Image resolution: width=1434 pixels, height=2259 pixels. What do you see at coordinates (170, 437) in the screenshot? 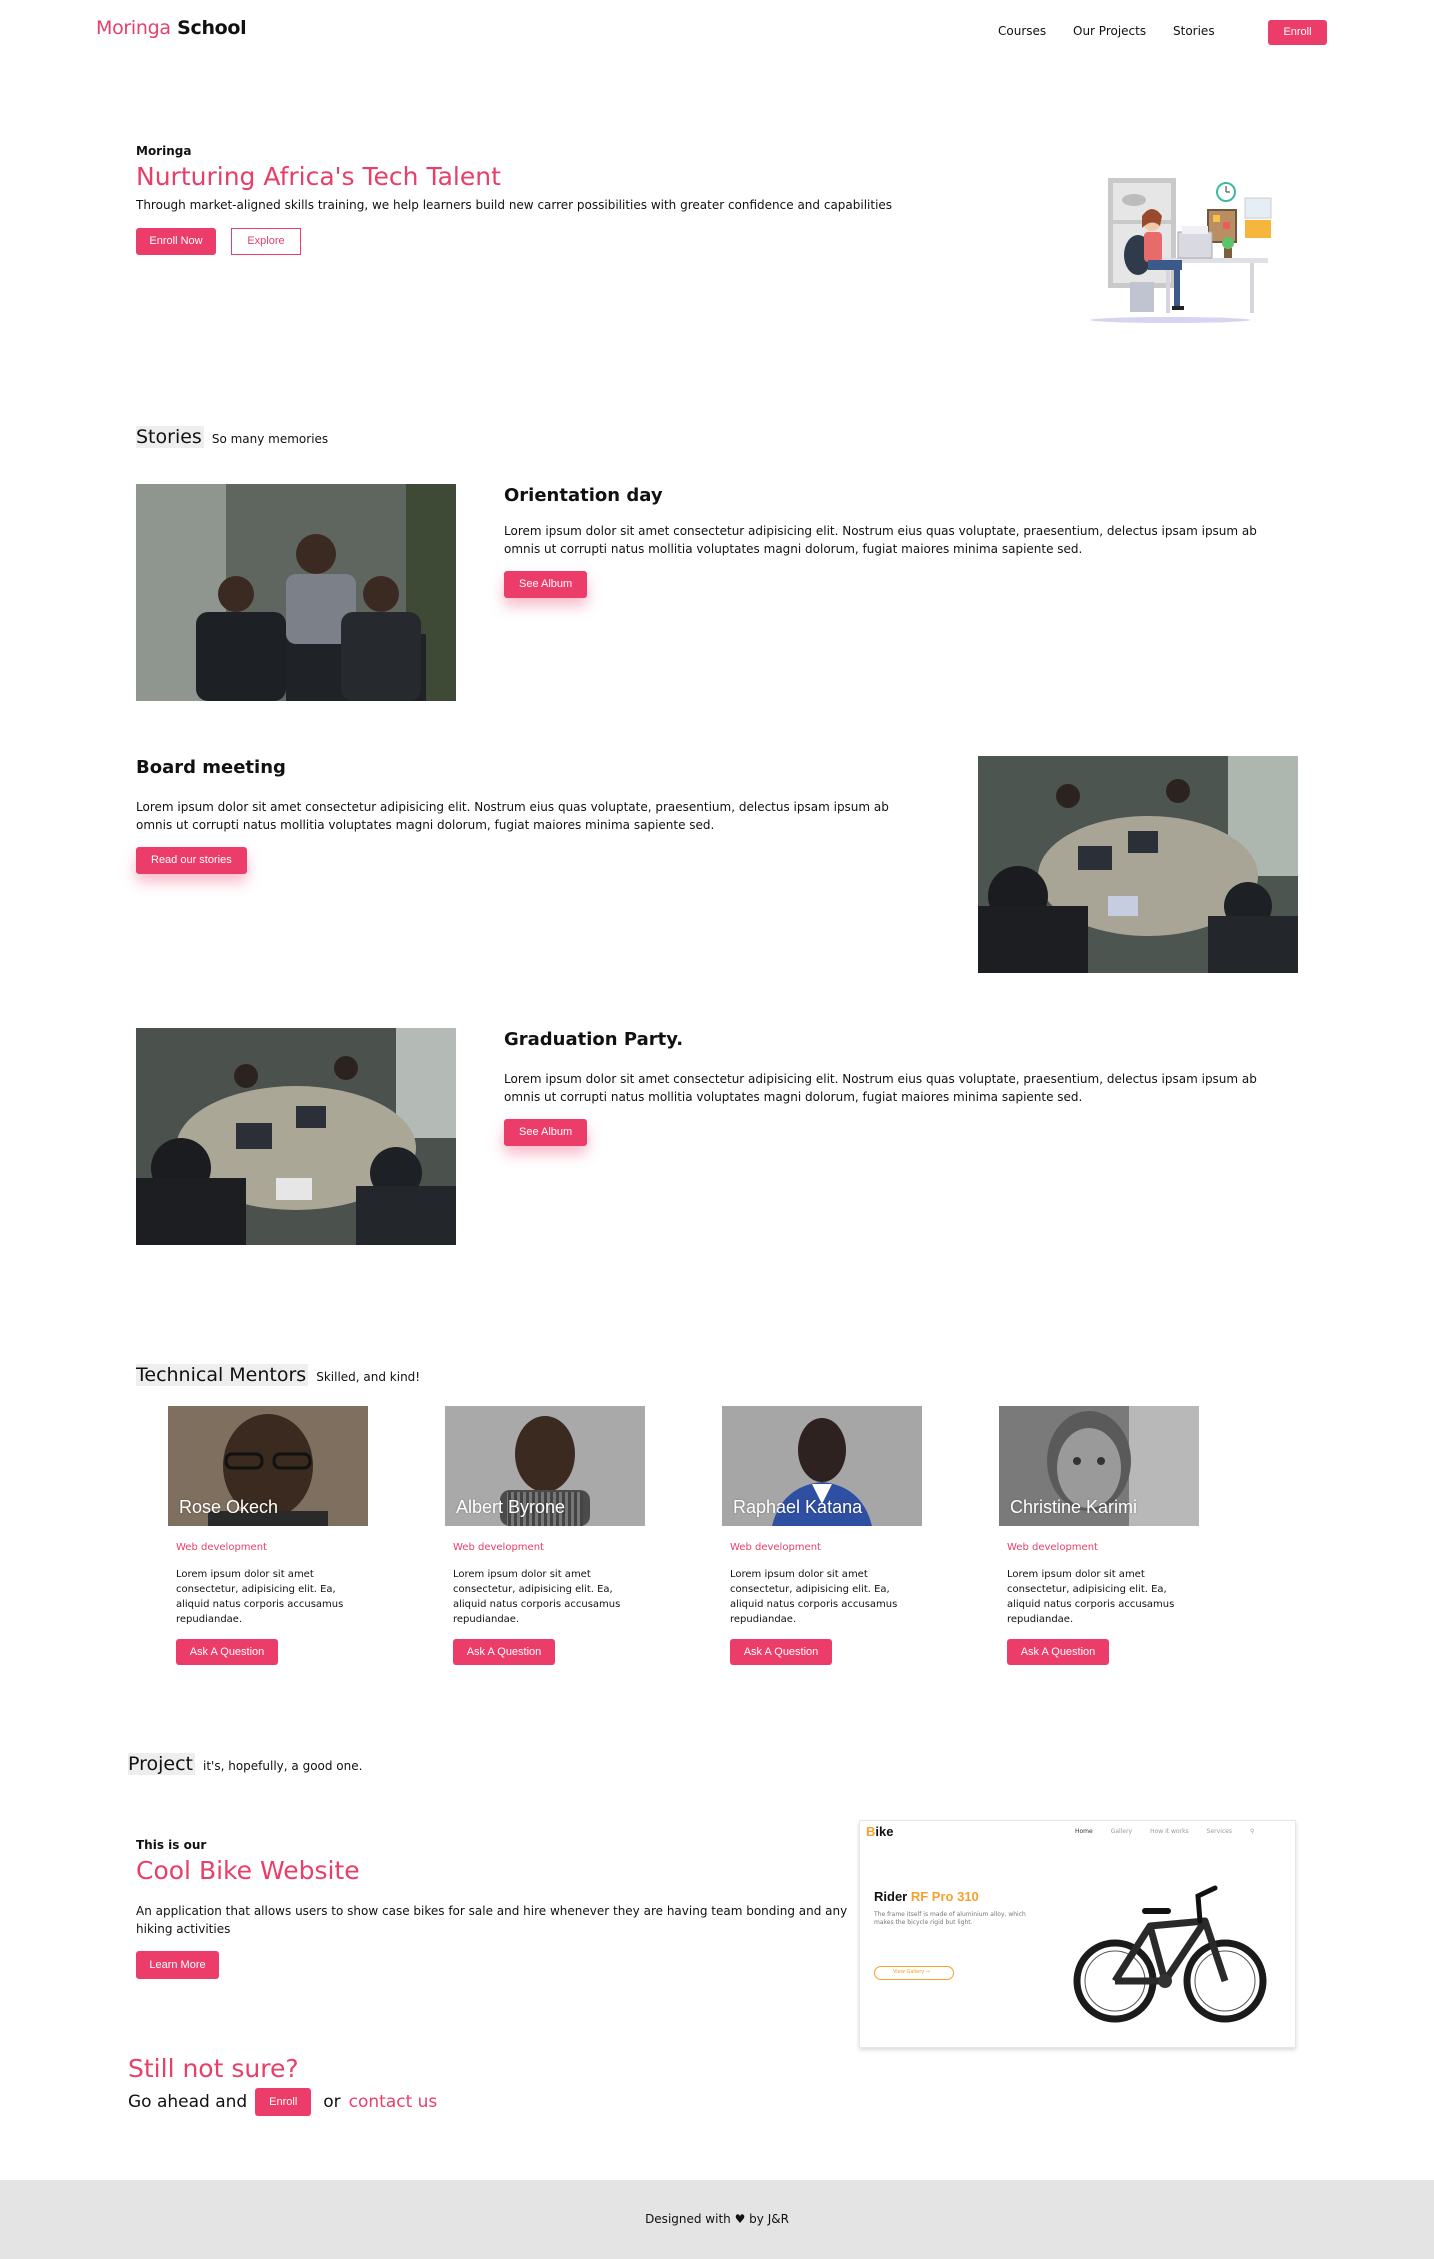
I see `stories-title: Stories` at bounding box center [170, 437].